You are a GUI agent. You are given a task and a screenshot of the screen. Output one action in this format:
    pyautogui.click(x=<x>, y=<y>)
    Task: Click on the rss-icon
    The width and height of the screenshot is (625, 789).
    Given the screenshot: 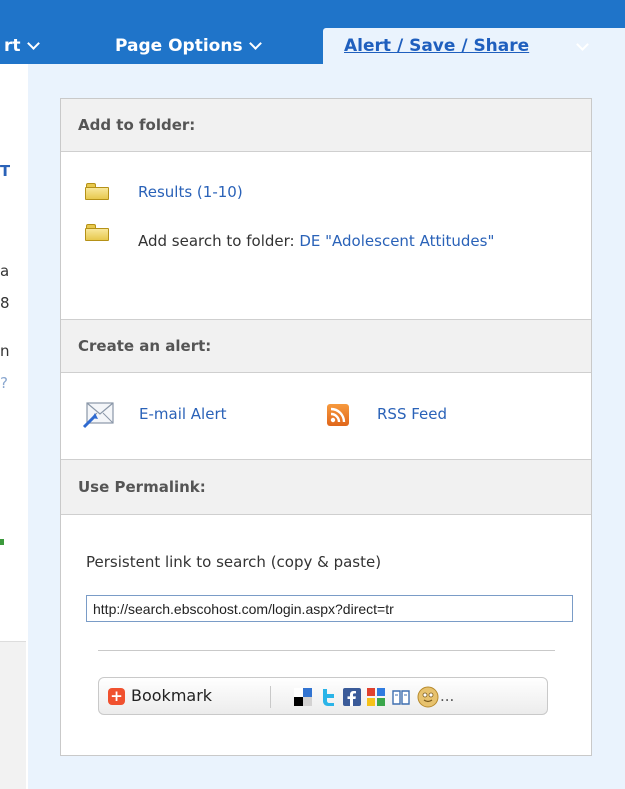 What is the action you would take?
    pyautogui.click(x=338, y=415)
    